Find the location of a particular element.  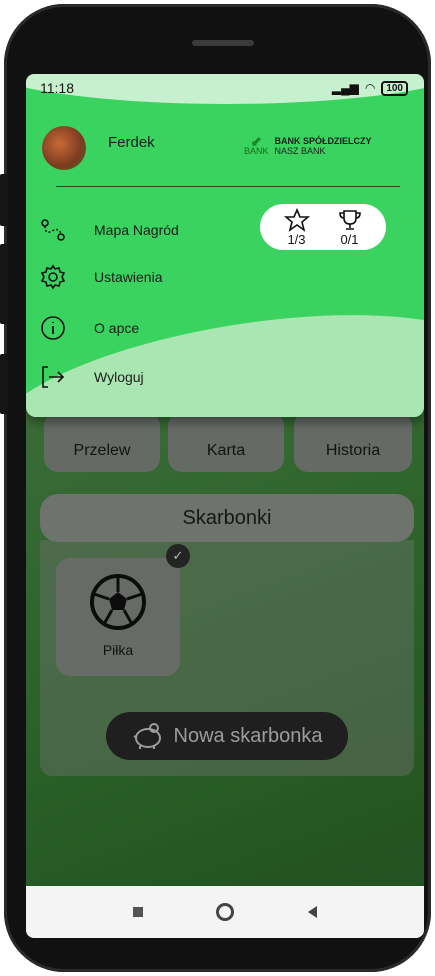

clock: 11:18 is located at coordinates (57, 88).